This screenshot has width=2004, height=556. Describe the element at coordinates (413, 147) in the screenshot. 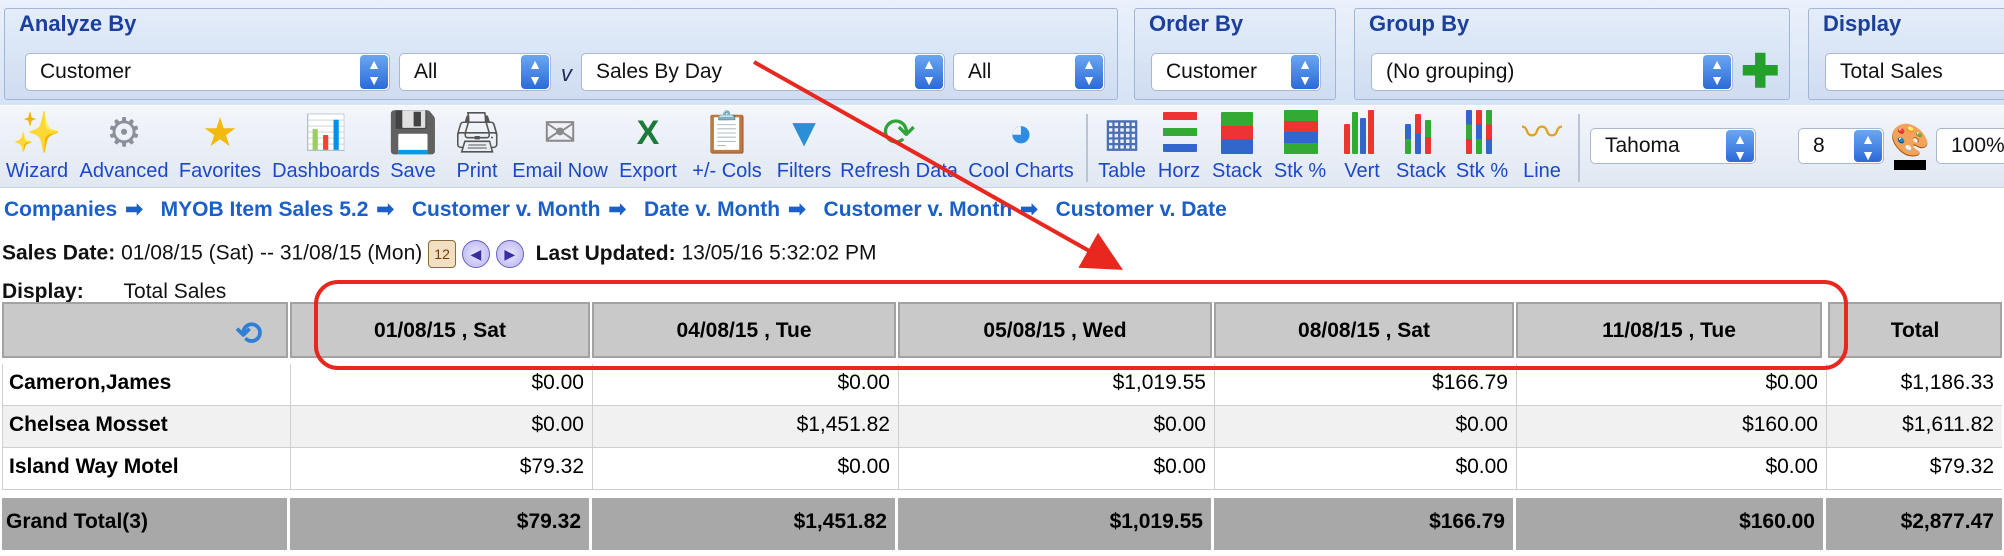

I see `save-button: 💾 Save` at that location.